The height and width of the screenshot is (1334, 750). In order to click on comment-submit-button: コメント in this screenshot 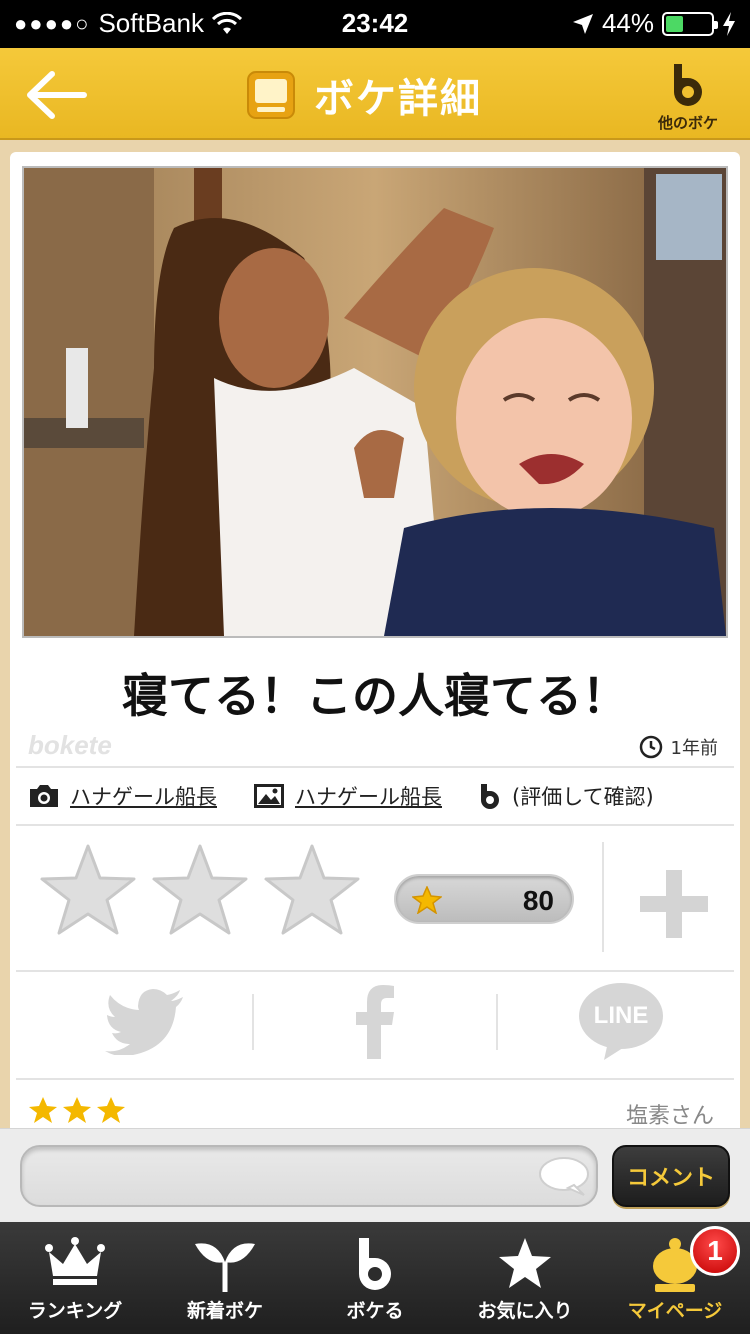, I will do `click(671, 1176)`.